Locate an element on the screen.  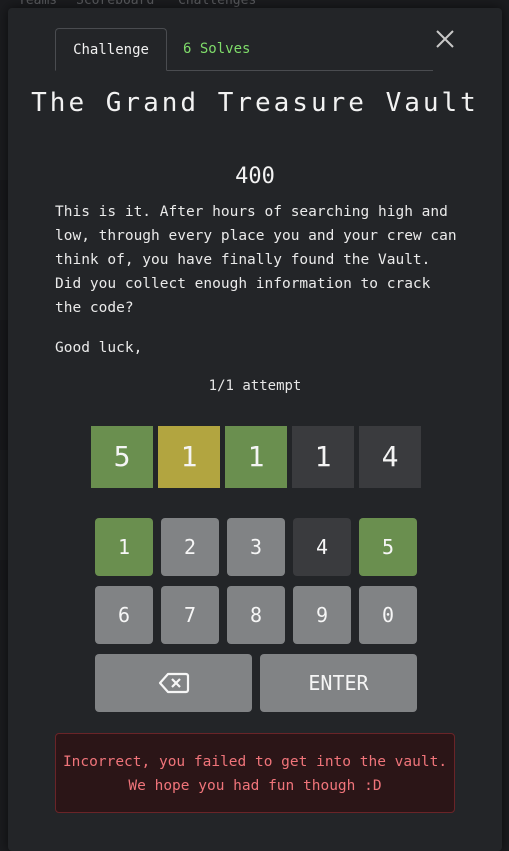
challenge-note: Good luck, is located at coordinates (99, 348).